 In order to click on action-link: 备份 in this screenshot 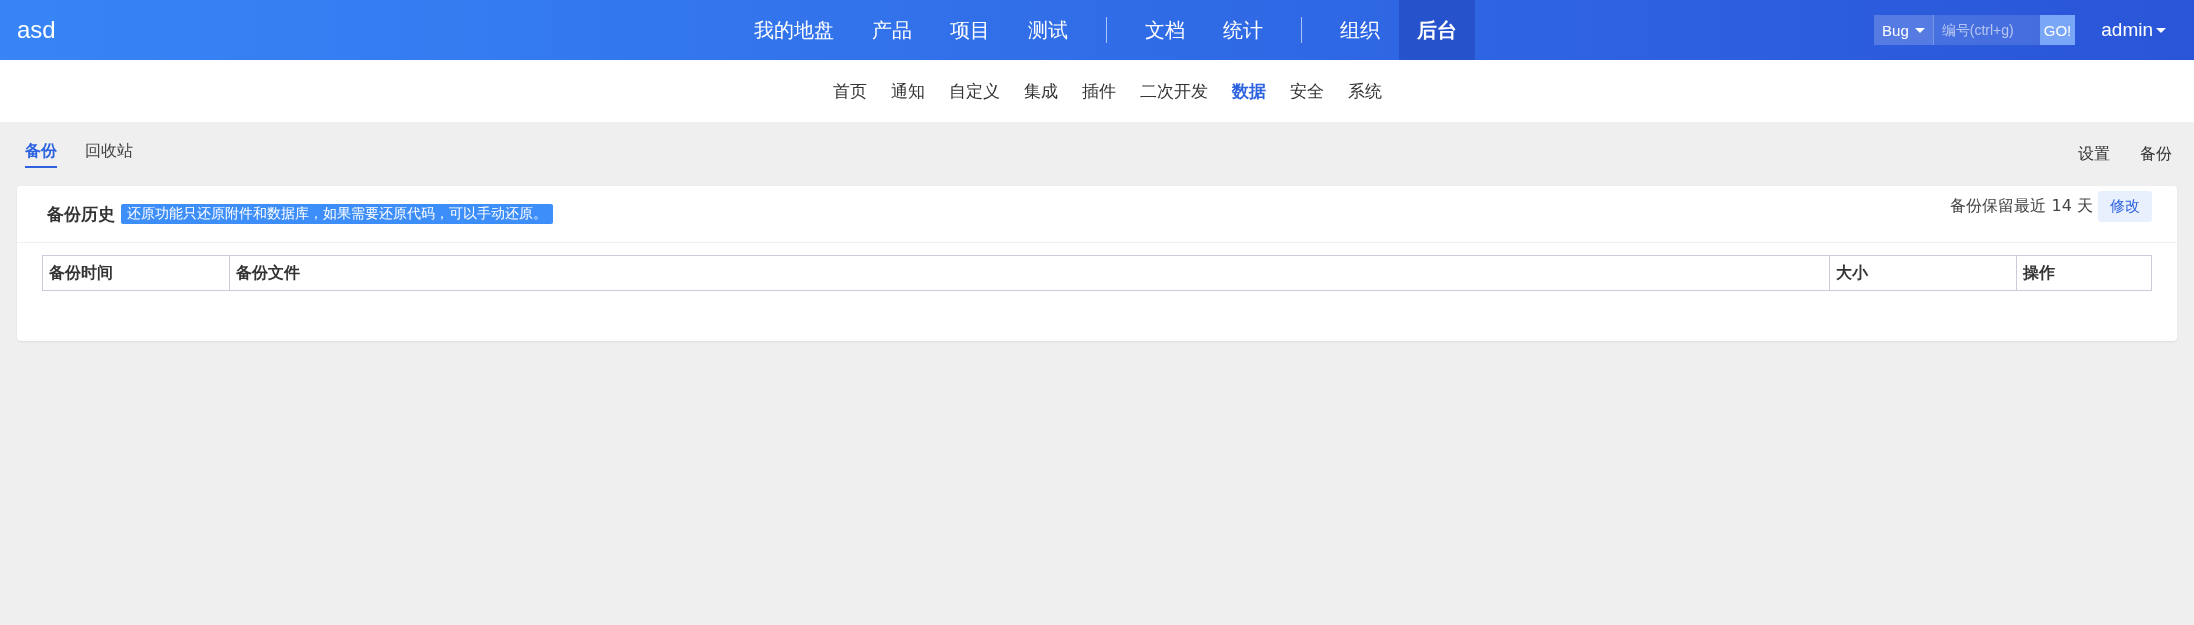, I will do `click(2156, 154)`.